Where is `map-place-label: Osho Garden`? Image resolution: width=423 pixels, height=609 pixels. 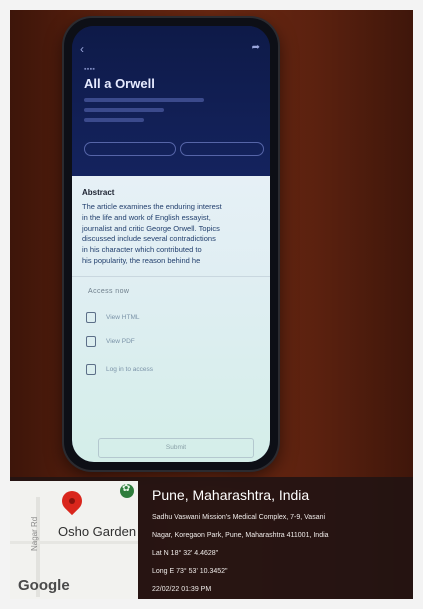
map-place-label: Osho Garden is located at coordinates (97, 531).